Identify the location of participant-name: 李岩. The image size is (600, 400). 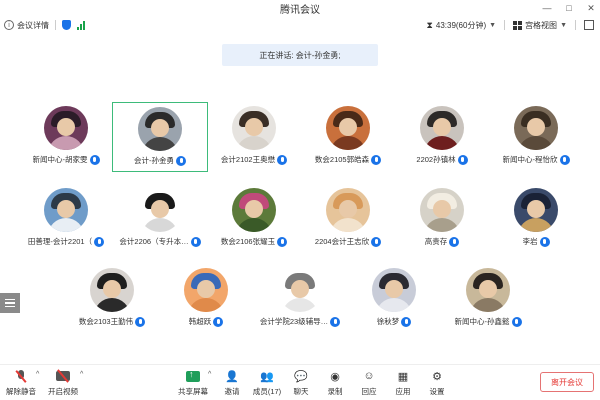
(530, 241).